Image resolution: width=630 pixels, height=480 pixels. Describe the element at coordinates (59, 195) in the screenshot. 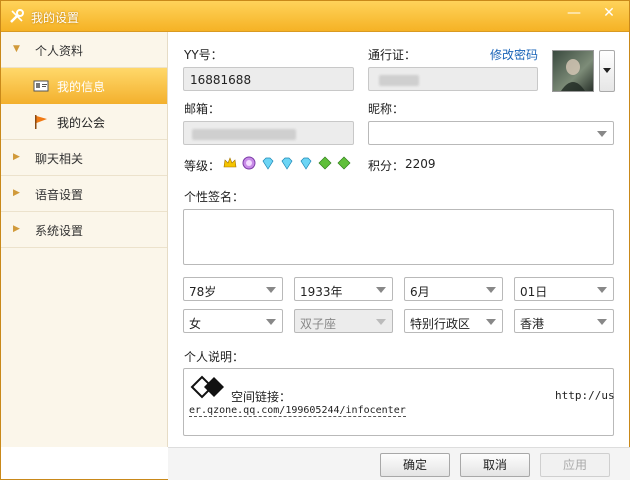

I see `sidebar-section-label: 语音设置` at that location.